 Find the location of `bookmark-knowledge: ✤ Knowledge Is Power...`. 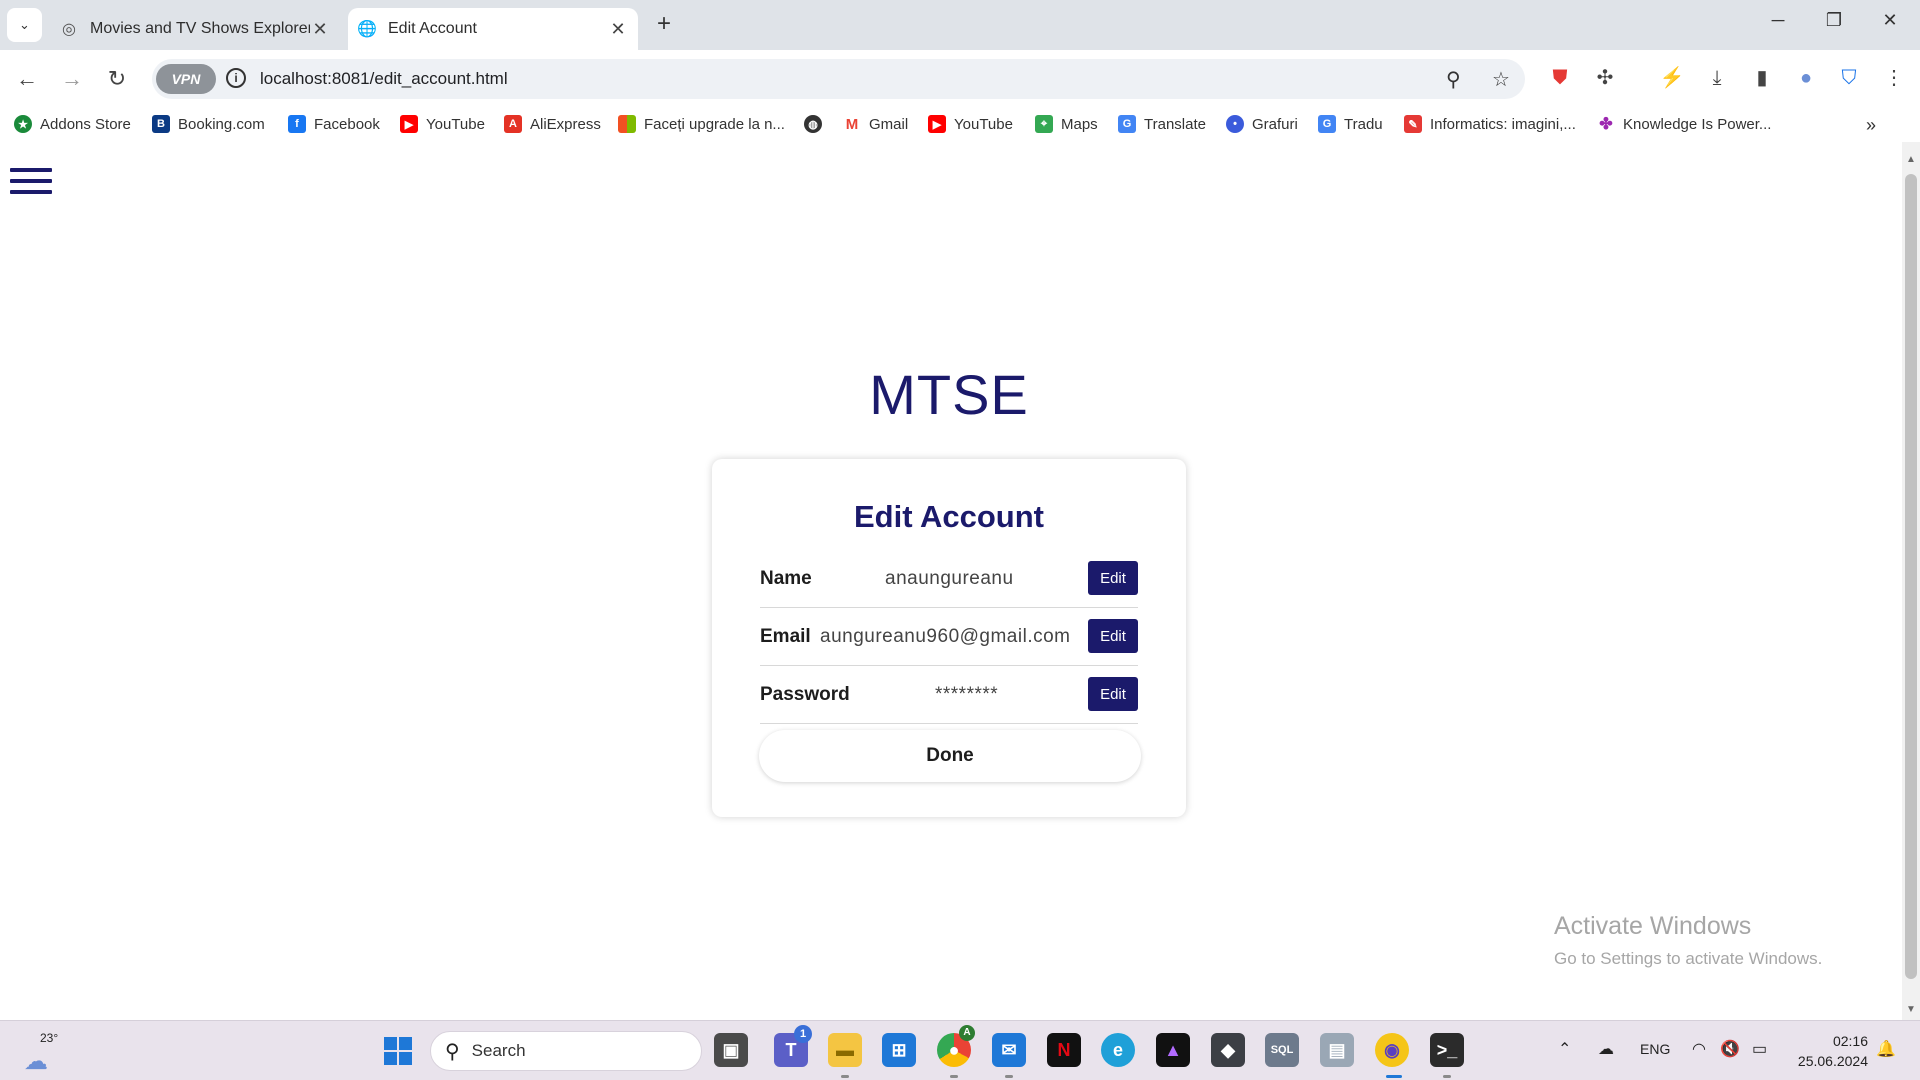

bookmark-knowledge: ✤ Knowledge Is Power... is located at coordinates (1684, 124).